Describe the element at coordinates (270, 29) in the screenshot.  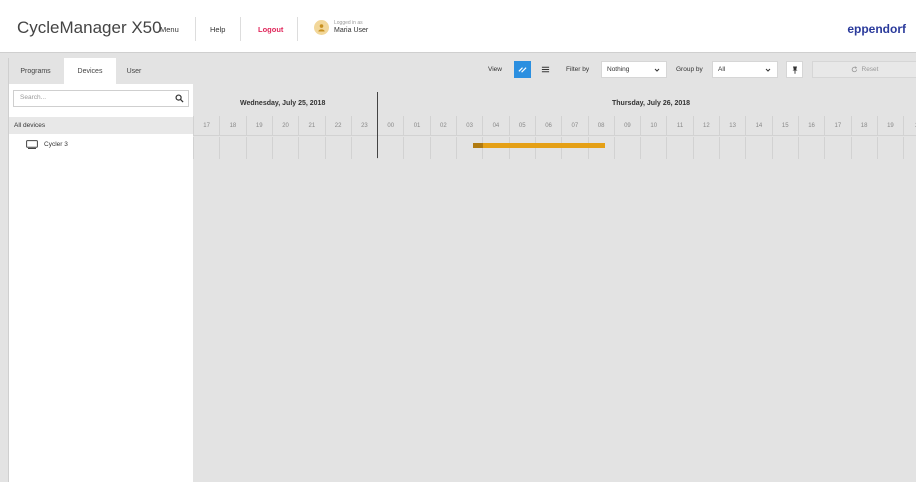
I see `logout-link: Logout` at that location.